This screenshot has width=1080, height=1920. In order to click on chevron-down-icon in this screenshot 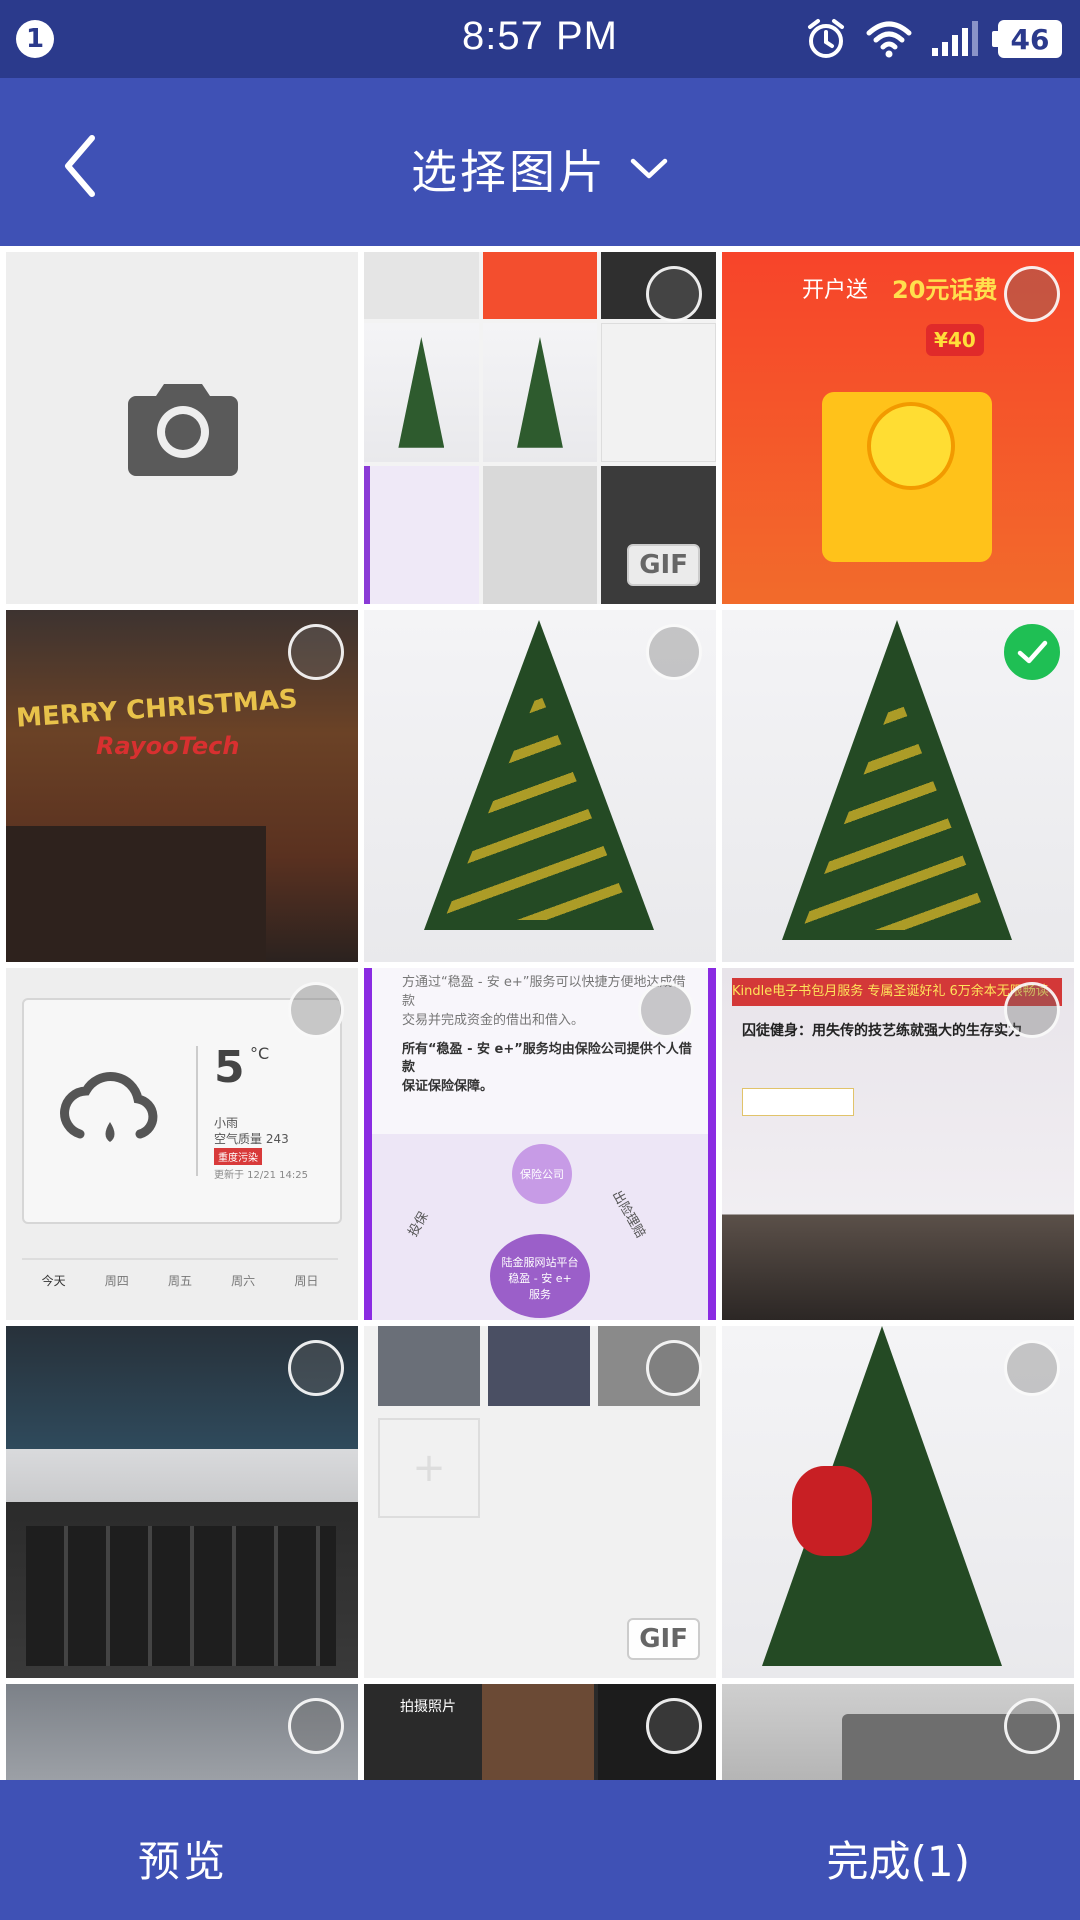, I will do `click(649, 168)`.